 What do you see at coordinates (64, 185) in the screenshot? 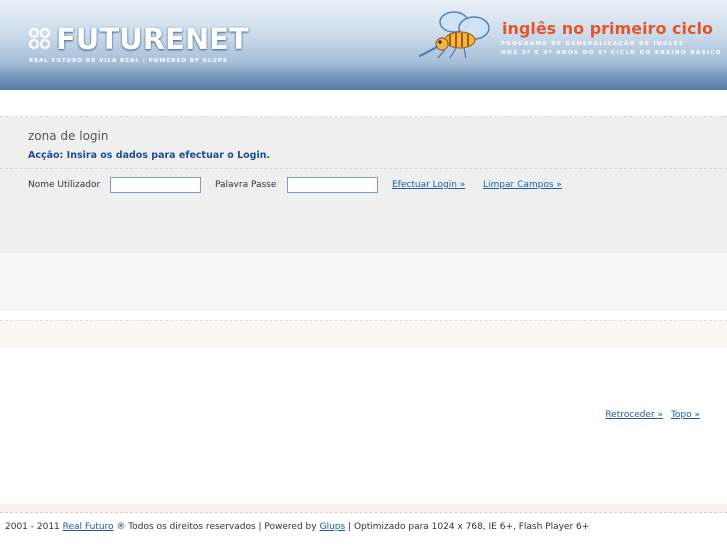
I see `username-label: Nome Utilizador` at bounding box center [64, 185].